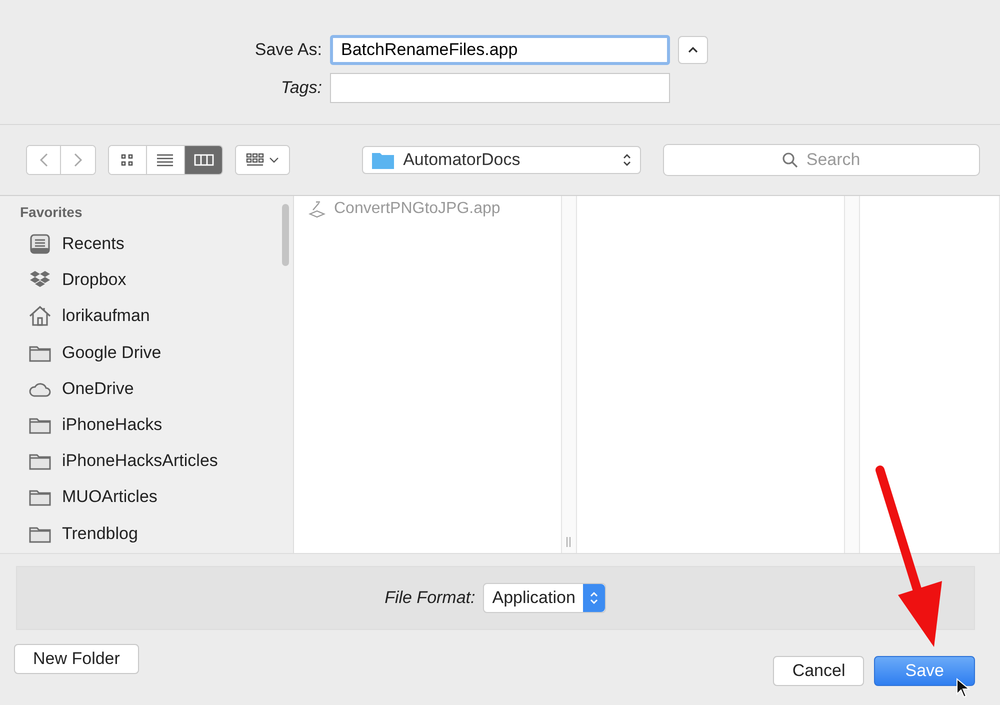  Describe the element at coordinates (790, 160) in the screenshot. I see `search-icon` at that location.